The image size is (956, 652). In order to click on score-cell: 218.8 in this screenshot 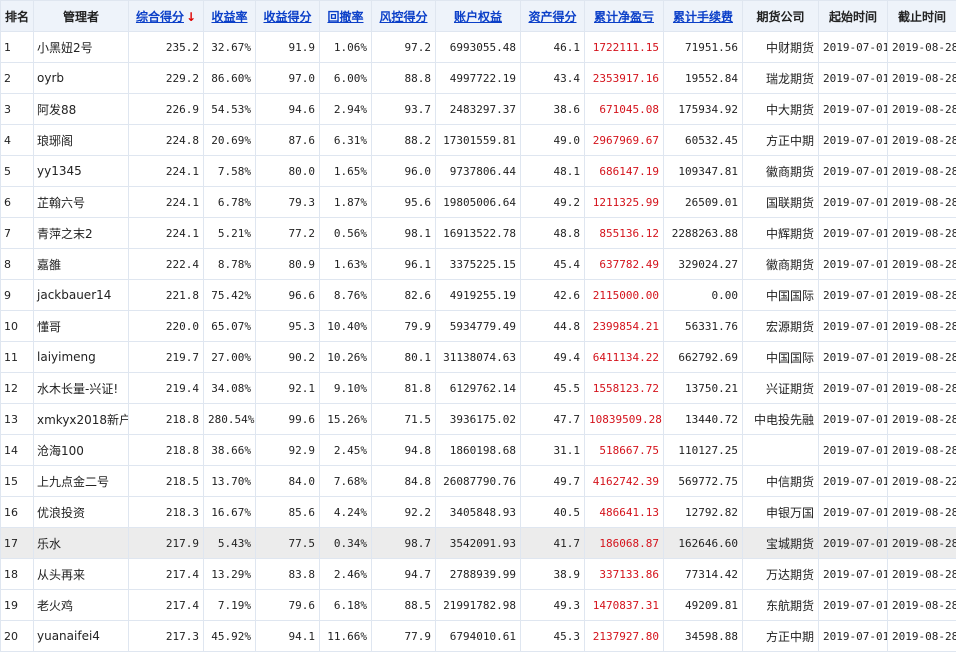, I will do `click(166, 419)`.